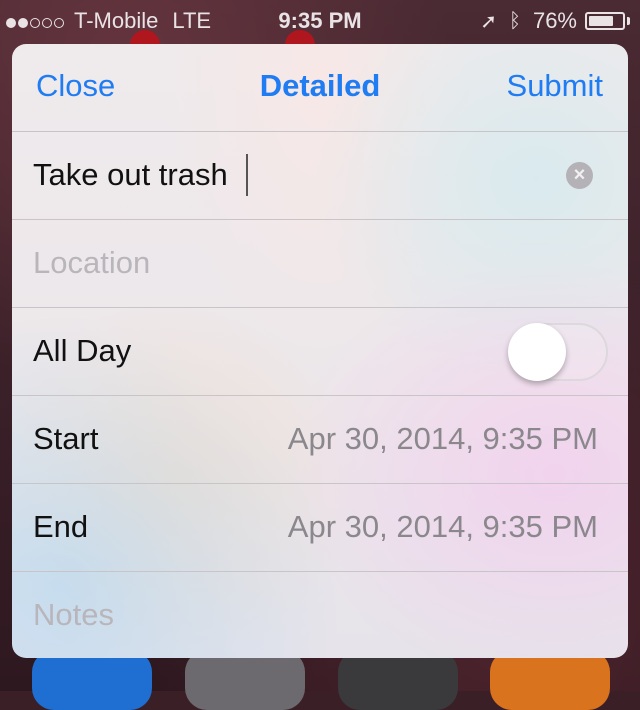  I want to click on notes-input, so click(293, 615).